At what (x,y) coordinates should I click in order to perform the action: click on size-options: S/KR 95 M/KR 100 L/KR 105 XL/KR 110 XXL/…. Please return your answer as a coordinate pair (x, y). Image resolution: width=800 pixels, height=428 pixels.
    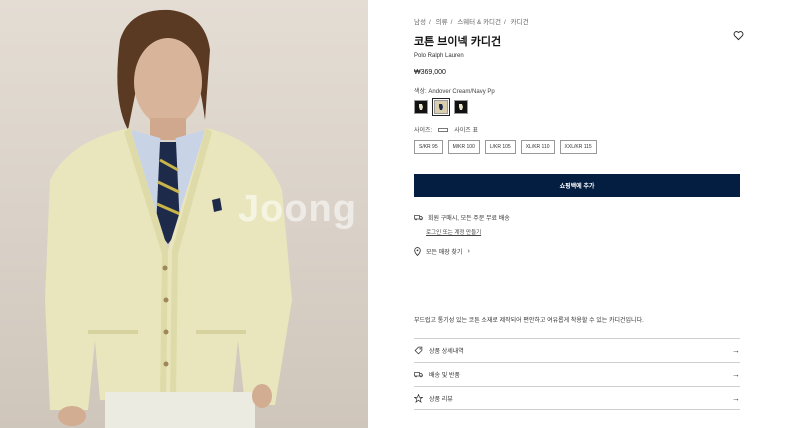
    Looking at the image, I should click on (578, 147).